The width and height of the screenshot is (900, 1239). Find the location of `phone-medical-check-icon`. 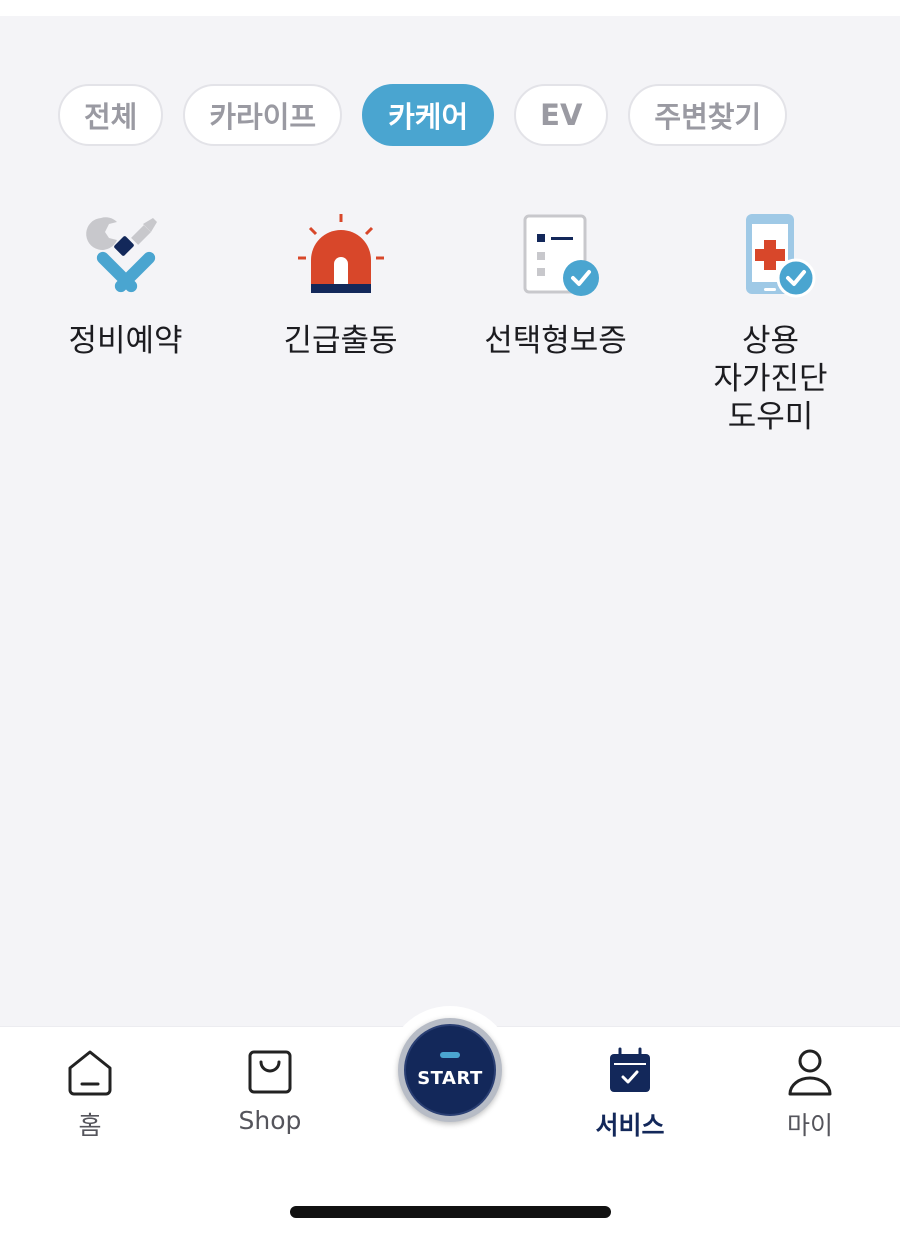

phone-medical-check-icon is located at coordinates (780, 256).